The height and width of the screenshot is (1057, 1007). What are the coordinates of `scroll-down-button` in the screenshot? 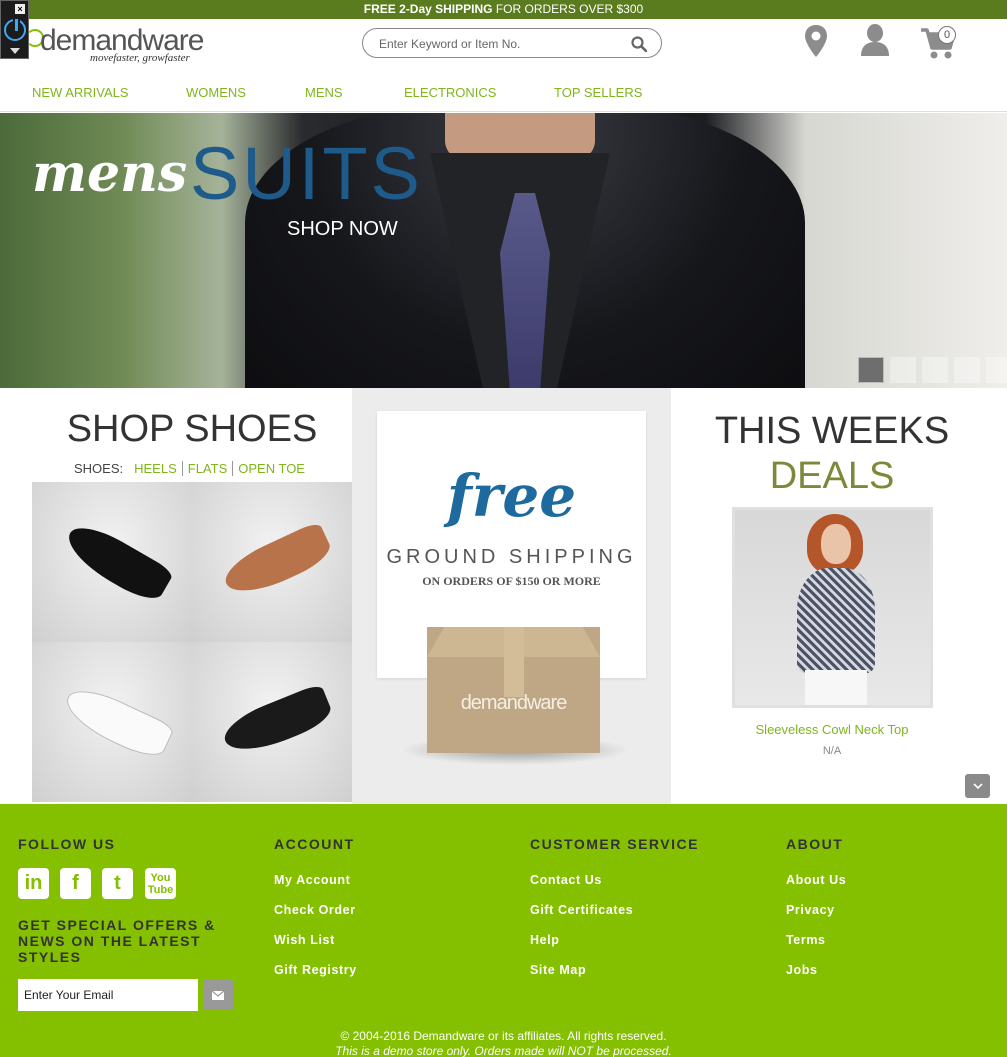 It's located at (977, 786).